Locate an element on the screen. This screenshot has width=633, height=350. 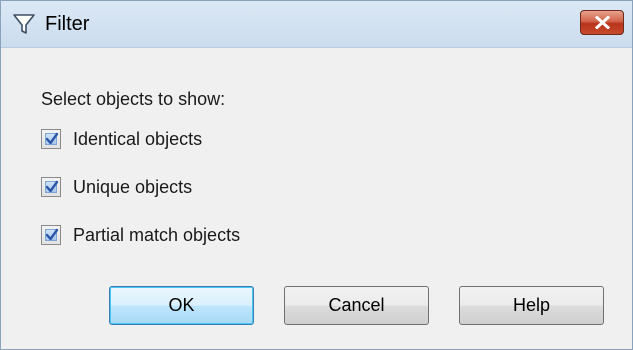
close-button is located at coordinates (602, 22).